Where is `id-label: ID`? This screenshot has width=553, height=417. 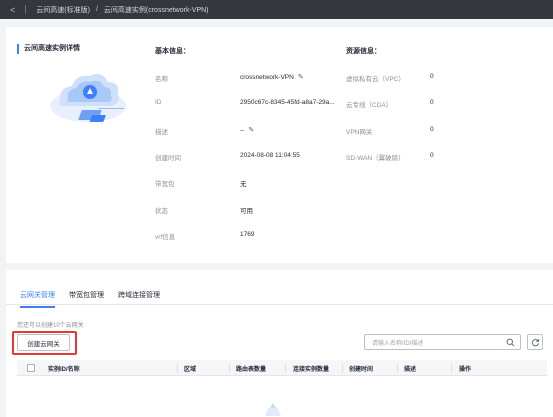 id-label: ID is located at coordinates (158, 102).